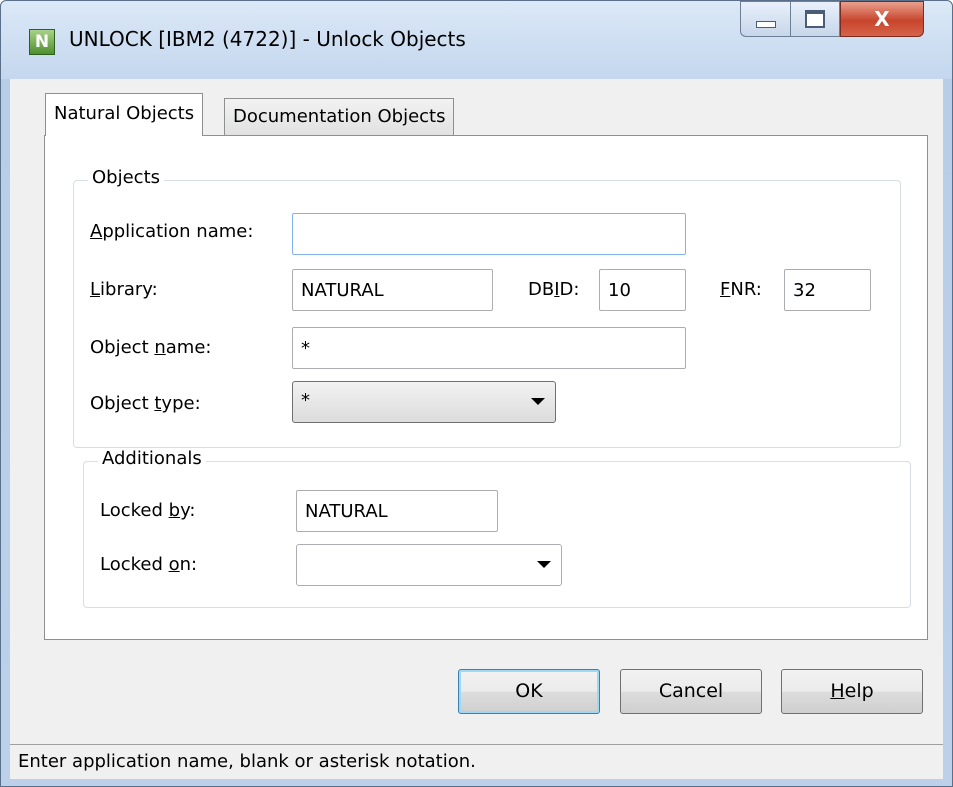  What do you see at coordinates (172, 231) in the screenshot?
I see `application-name-label: Application name:` at bounding box center [172, 231].